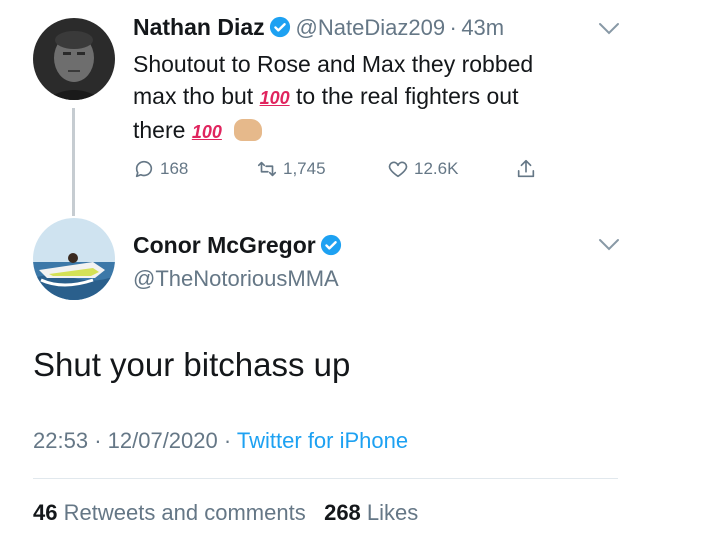  What do you see at coordinates (325, 478) in the screenshot?
I see `divider` at bounding box center [325, 478].